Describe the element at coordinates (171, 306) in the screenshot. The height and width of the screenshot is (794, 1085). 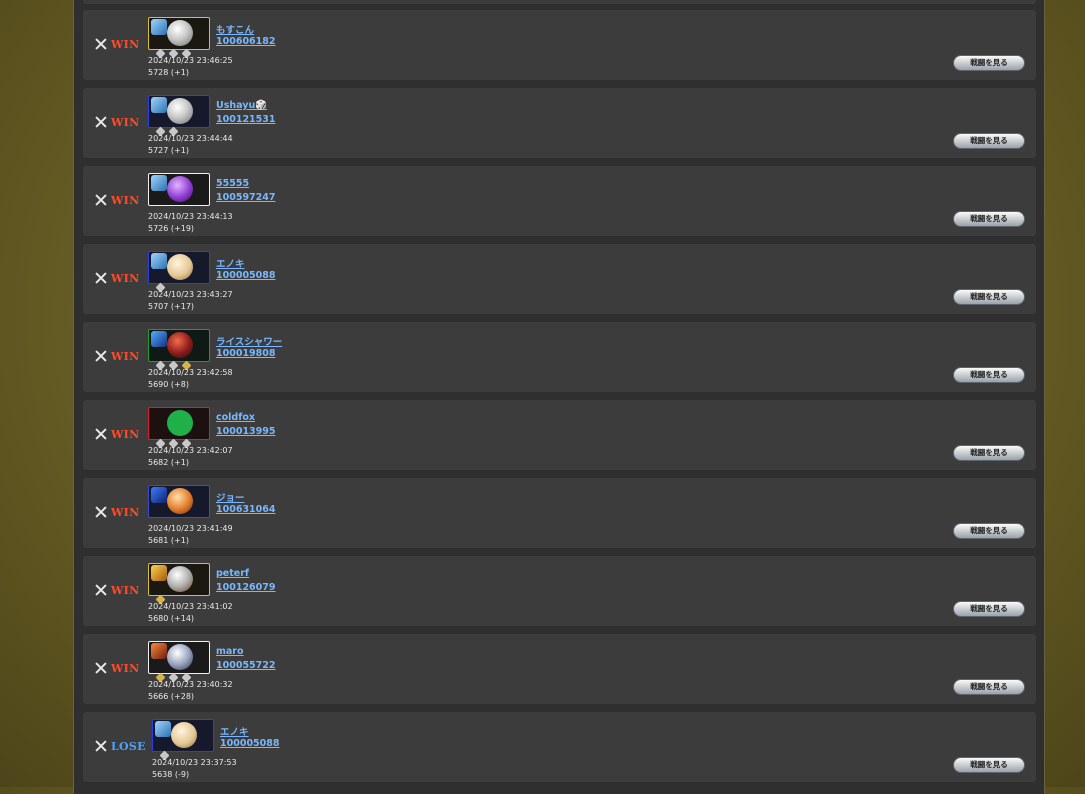
I see `rating-score: 5707 (+17)` at that location.